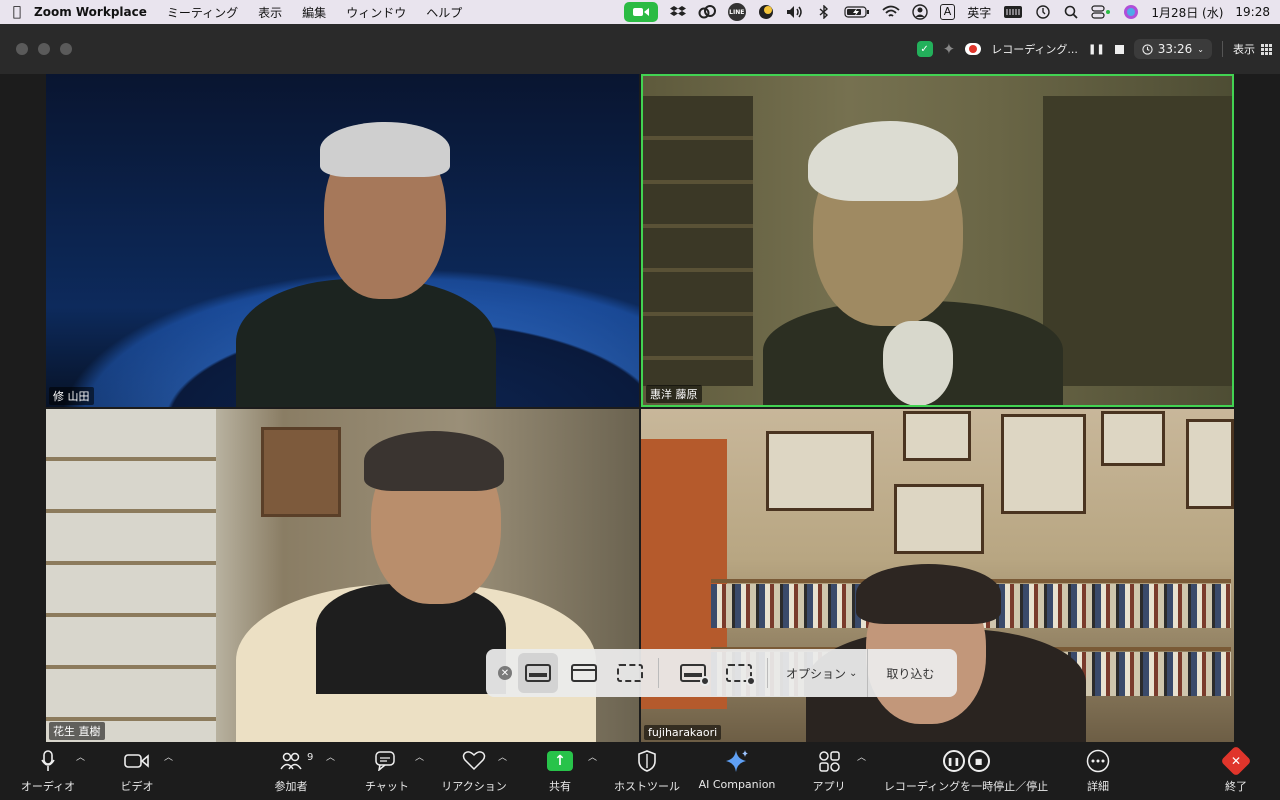 The height and width of the screenshot is (800, 1280). I want to click on input-mode-label: 英字, so click(979, 12).